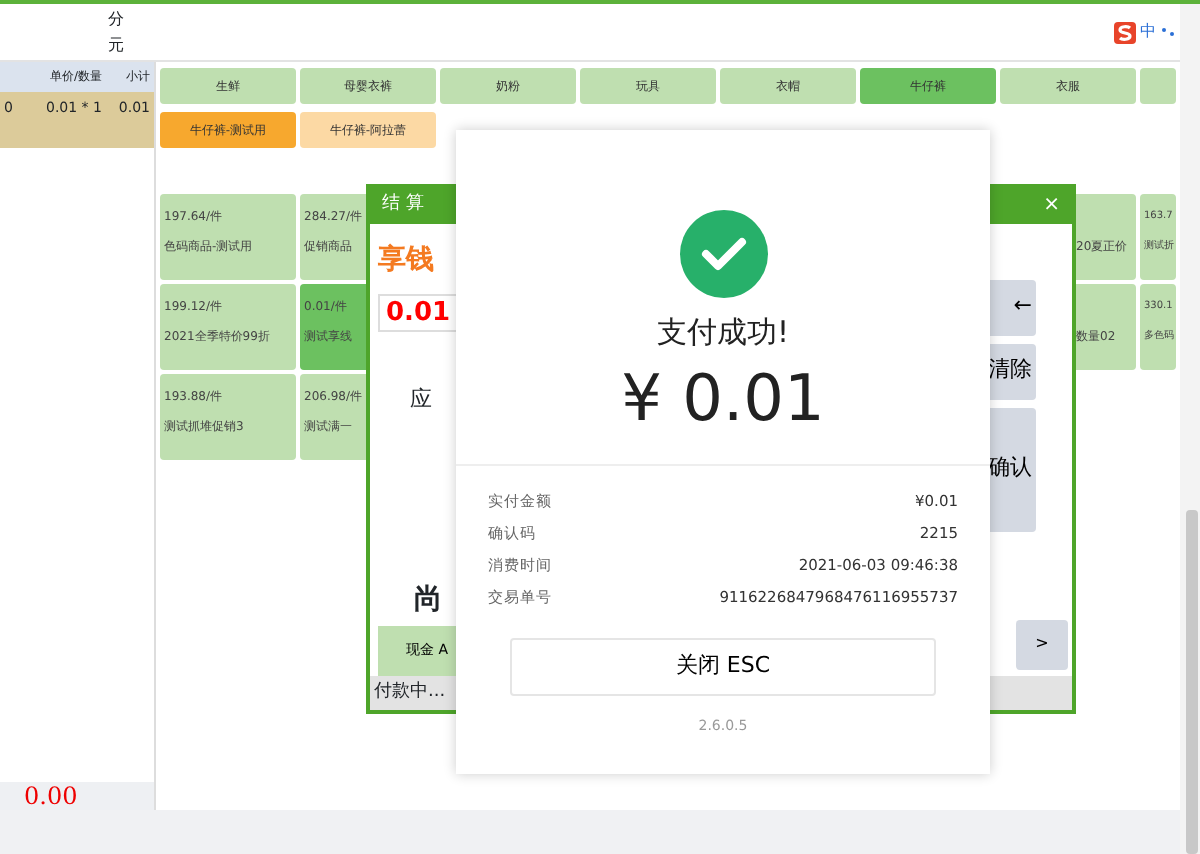 This screenshot has width=1200, height=854. I want to click on success-title: 支付成功!, so click(722, 333).